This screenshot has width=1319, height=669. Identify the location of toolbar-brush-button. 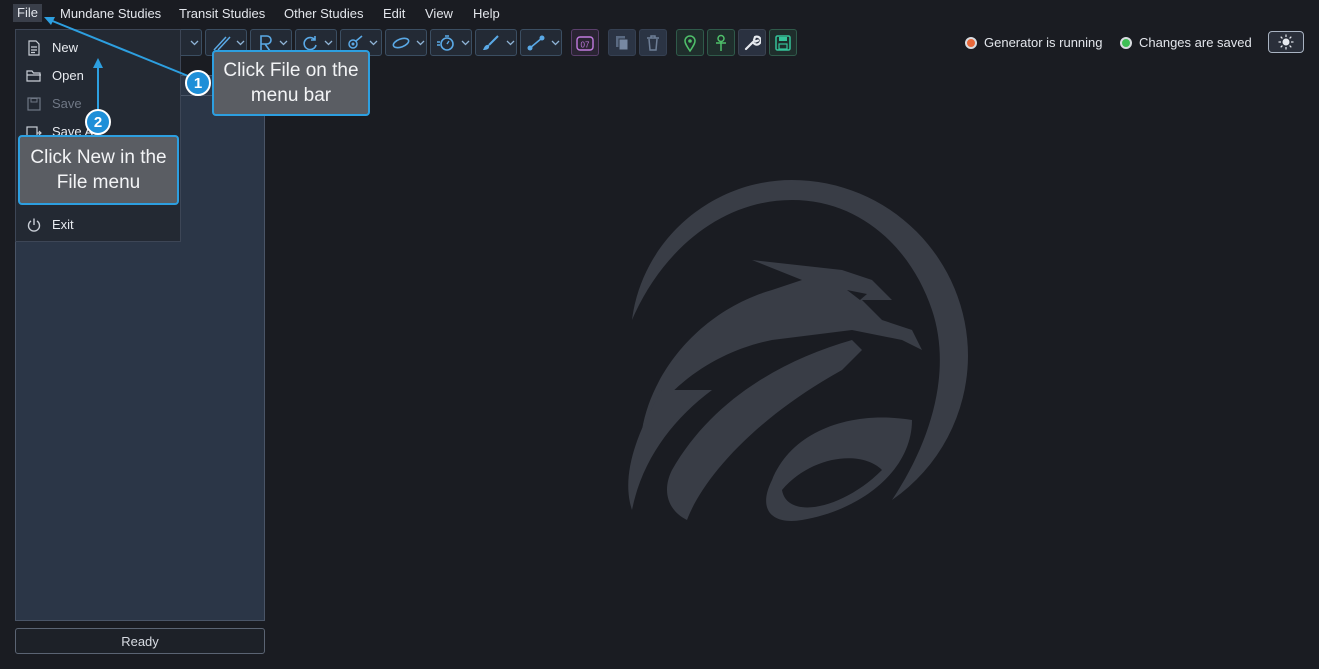
(496, 42).